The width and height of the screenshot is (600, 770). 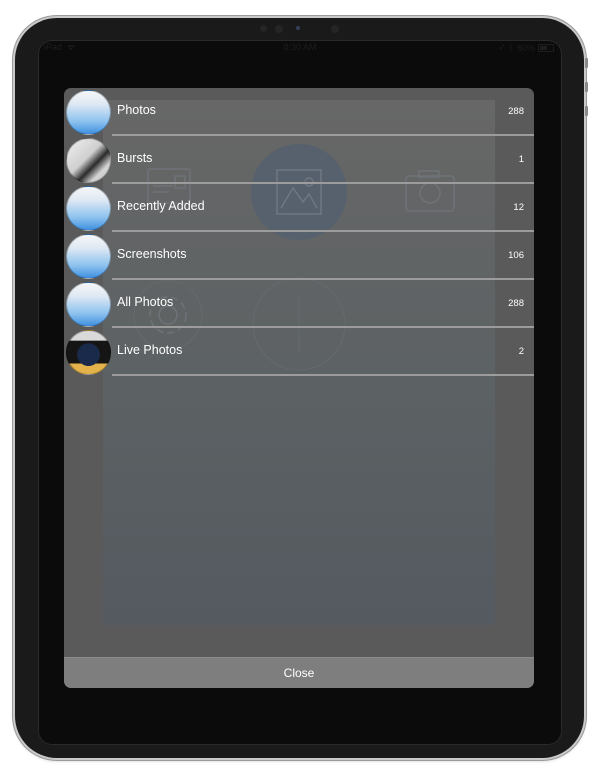 I want to click on album-row-photos: Photos 288, so click(x=299, y=112).